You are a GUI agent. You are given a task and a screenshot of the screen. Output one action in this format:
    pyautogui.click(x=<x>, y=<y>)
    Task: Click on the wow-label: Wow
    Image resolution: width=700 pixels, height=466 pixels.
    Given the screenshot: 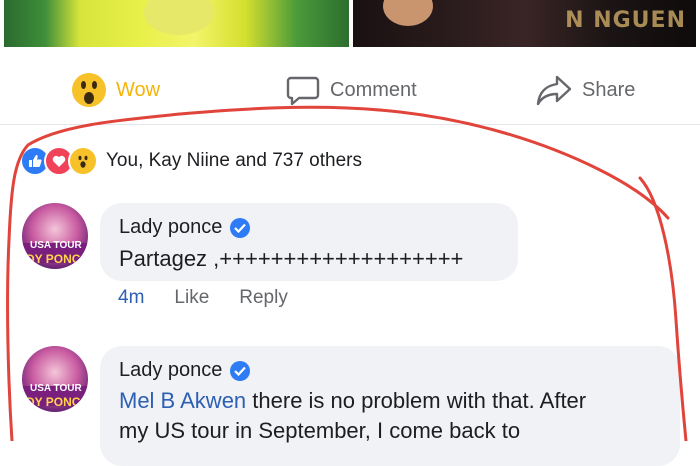 What is the action you would take?
    pyautogui.click(x=138, y=89)
    